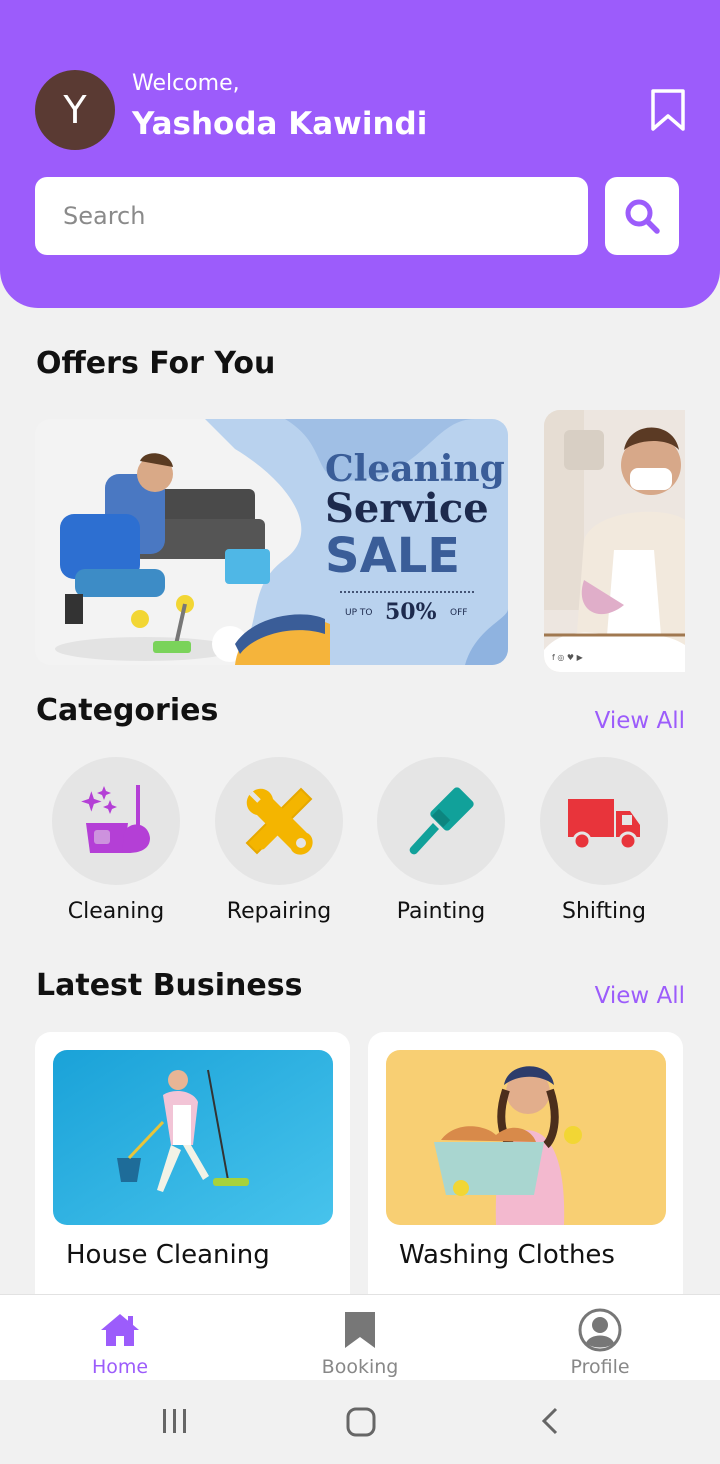  I want to click on search-button, so click(642, 216).